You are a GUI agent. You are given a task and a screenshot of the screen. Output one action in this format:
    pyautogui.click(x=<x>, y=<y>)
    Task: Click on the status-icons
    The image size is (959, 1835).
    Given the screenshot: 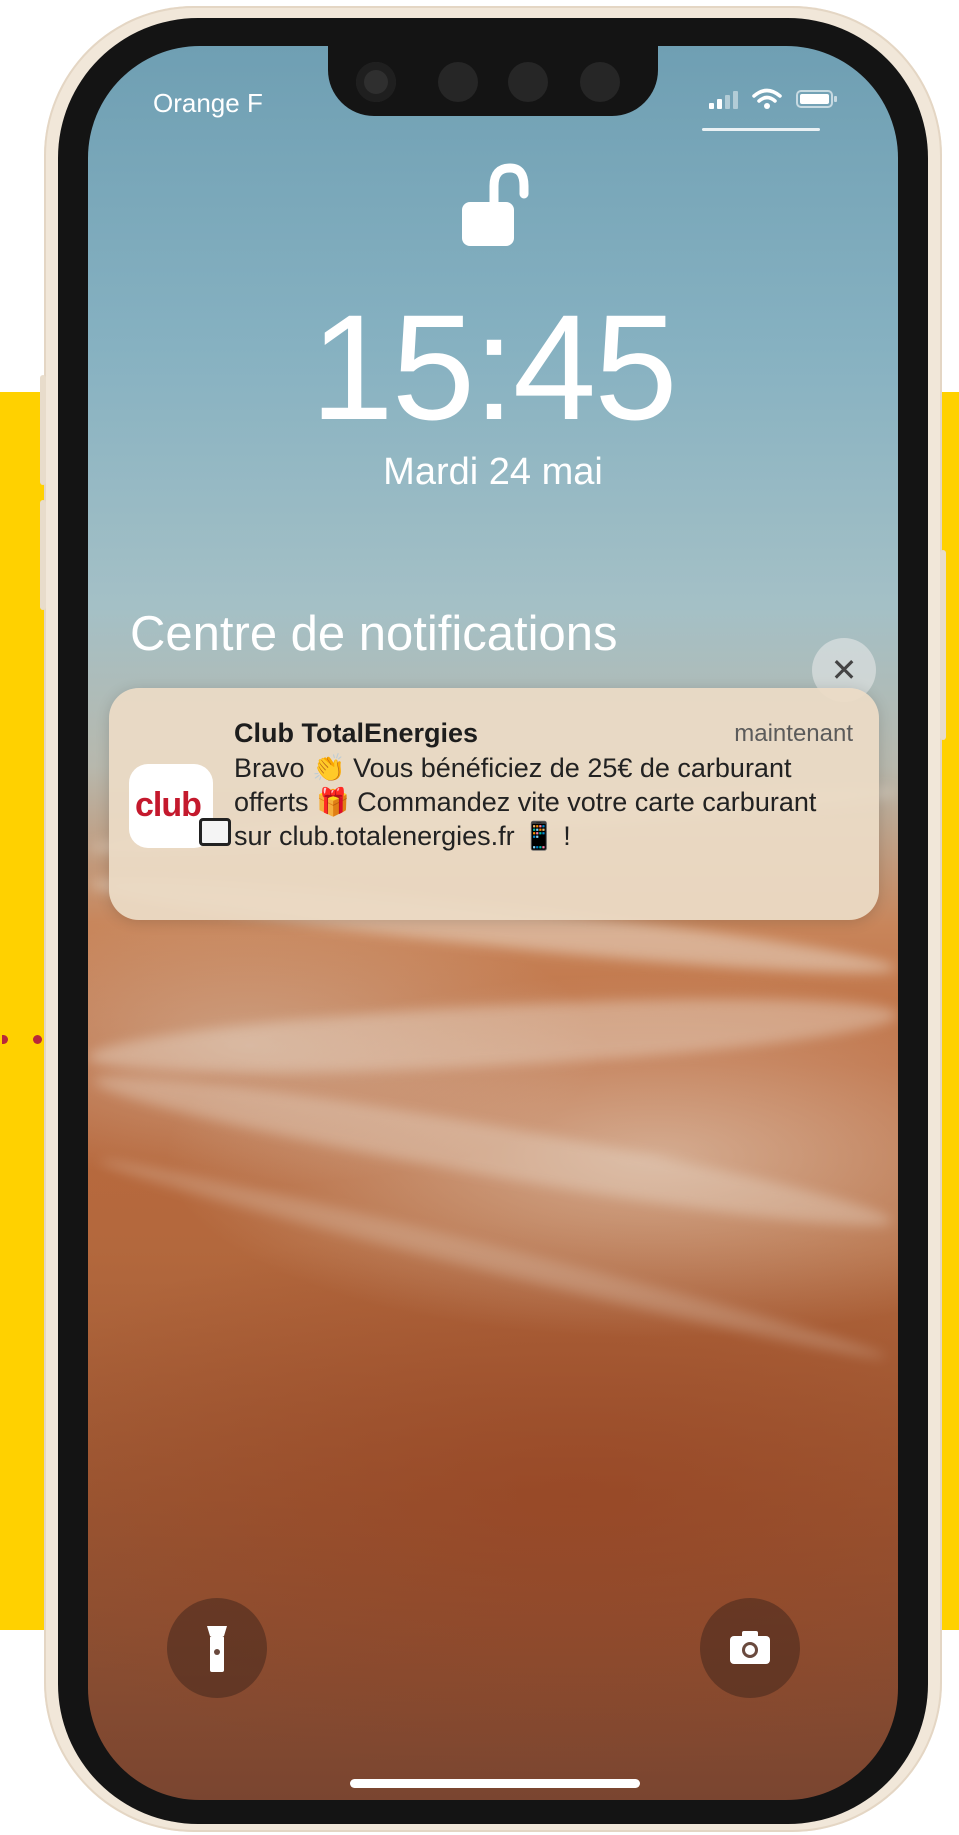 What is the action you would take?
    pyautogui.click(x=773, y=99)
    